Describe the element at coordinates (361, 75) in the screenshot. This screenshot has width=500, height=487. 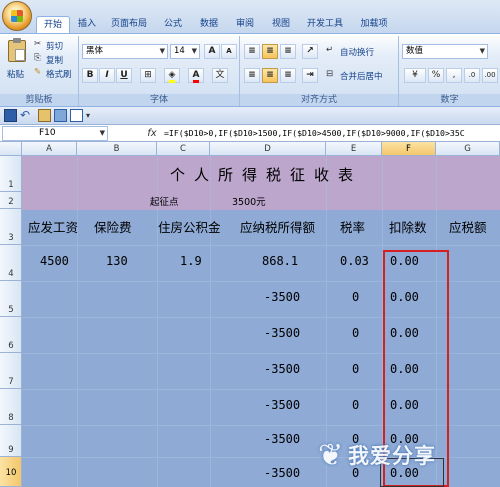
I see `merge-center-button: ⊟ 合并后居中` at that location.